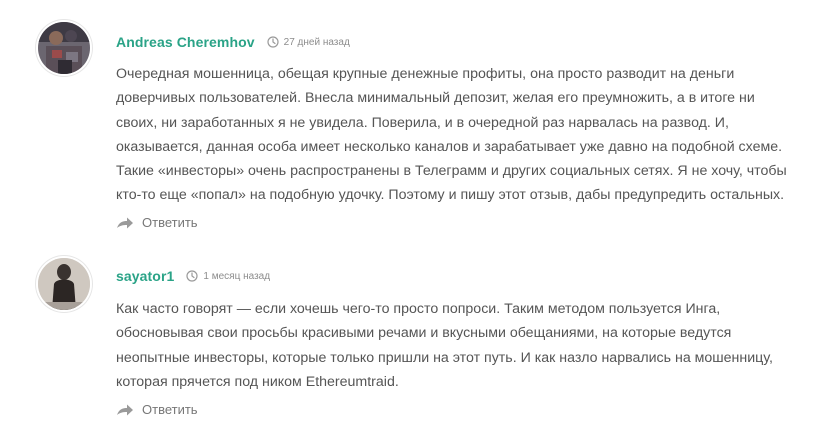  I want to click on avatar, so click(64, 284).